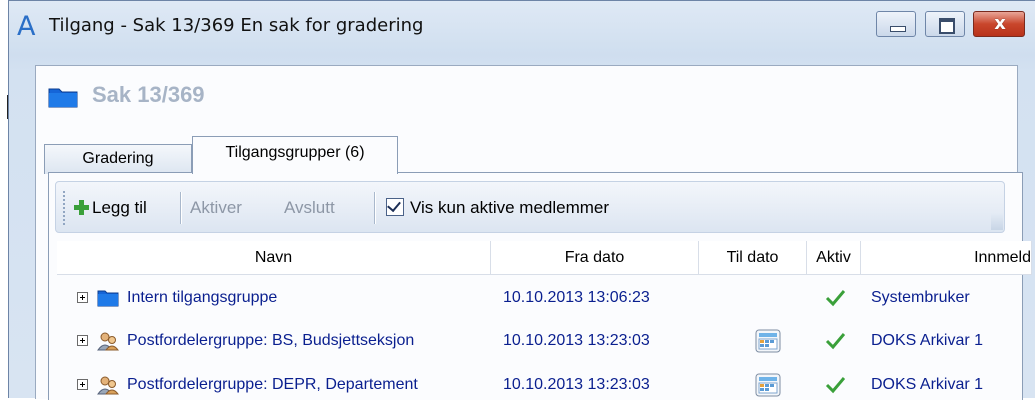  I want to click on row-name: Postfordelergruppe: DEPR, Departement, so click(272, 384).